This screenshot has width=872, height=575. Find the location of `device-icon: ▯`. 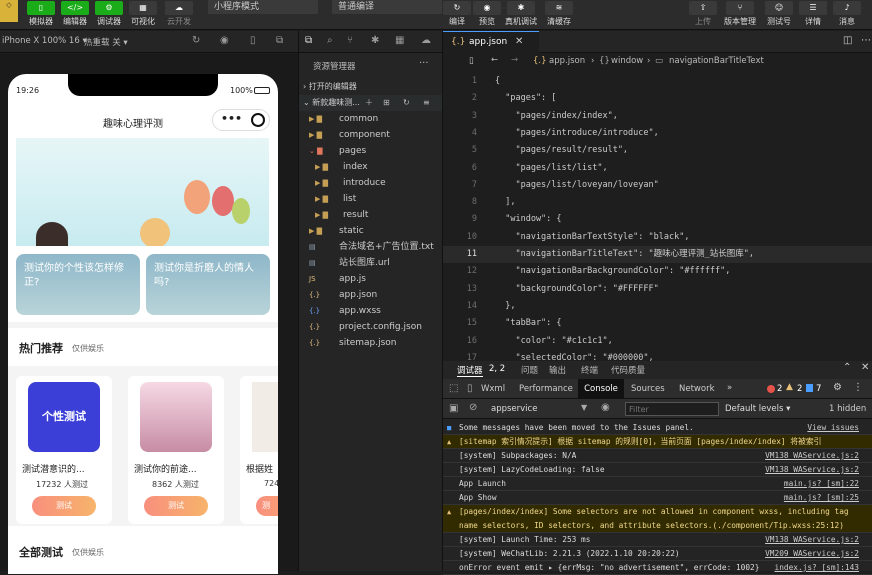

device-icon: ▯ is located at coordinates (470, 388).